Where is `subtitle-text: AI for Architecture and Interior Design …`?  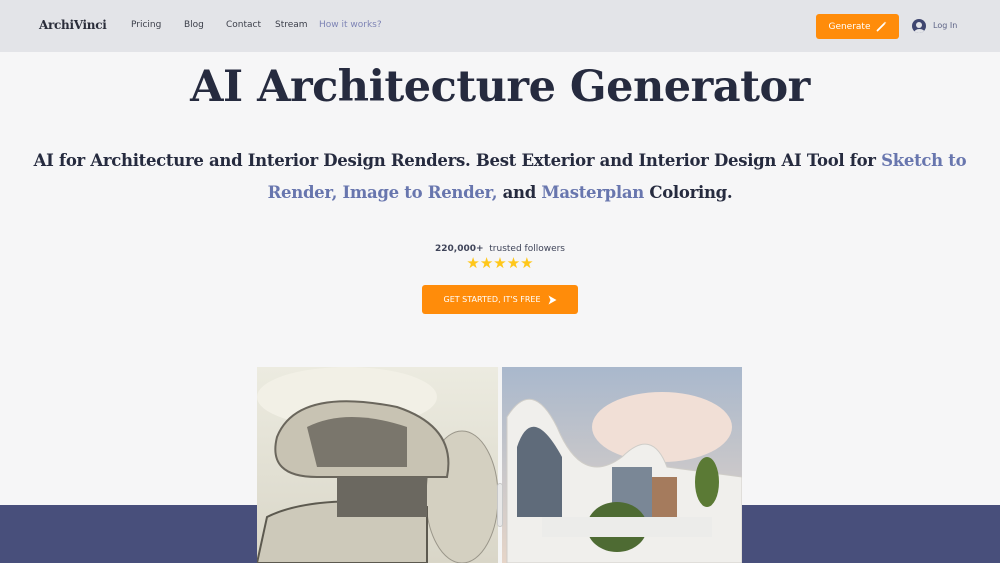
subtitle-text: AI for Architecture and Interior Design … is located at coordinates (457, 160).